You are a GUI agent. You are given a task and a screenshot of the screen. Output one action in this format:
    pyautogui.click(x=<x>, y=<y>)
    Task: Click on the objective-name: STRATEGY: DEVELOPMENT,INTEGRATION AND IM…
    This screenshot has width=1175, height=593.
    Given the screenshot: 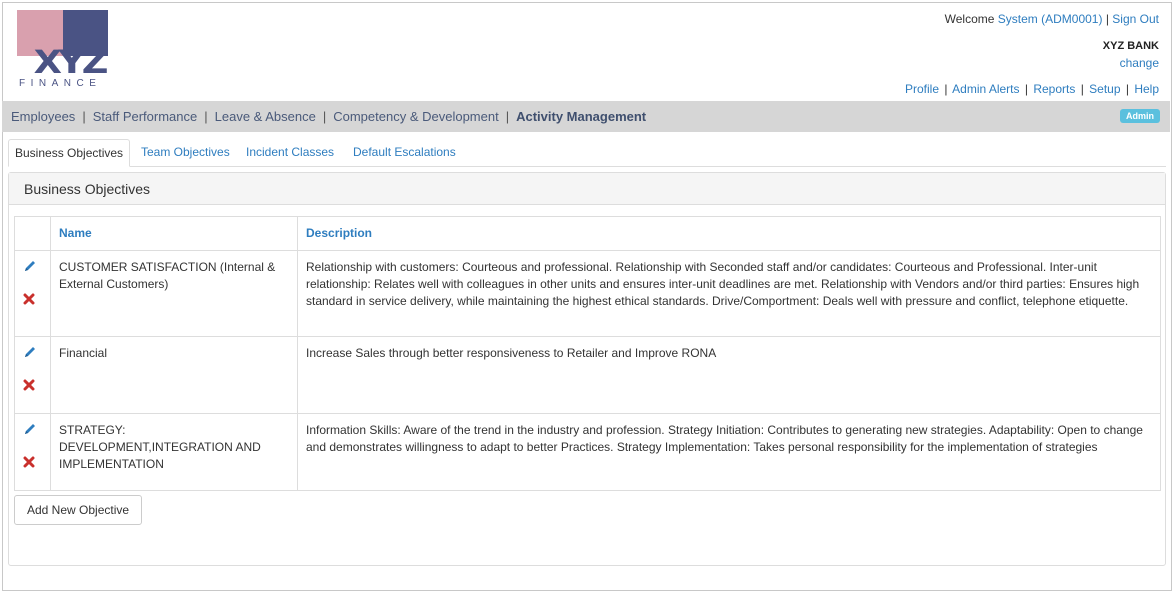 What is the action you would take?
    pyautogui.click(x=174, y=452)
    